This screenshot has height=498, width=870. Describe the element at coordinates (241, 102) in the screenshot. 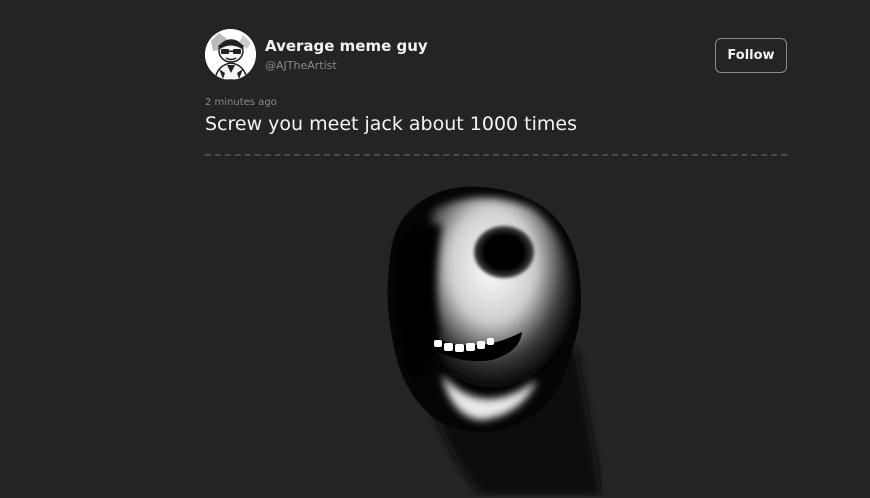

I see `post-timestamp: 2 minutes ago` at that location.